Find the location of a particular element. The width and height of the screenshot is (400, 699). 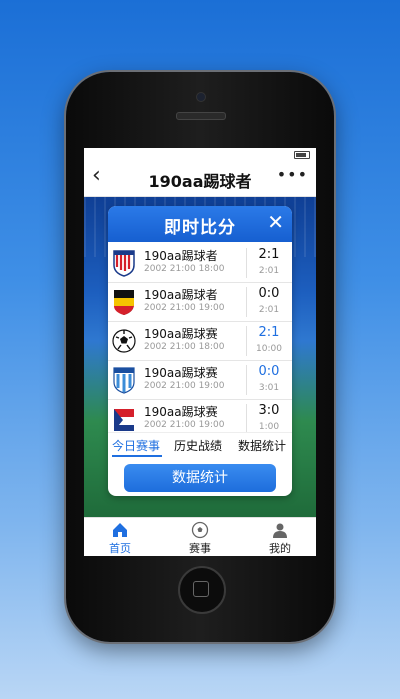

panel-tabs: 今日赛事 历史战绩 数据统计 is located at coordinates (200, 444).